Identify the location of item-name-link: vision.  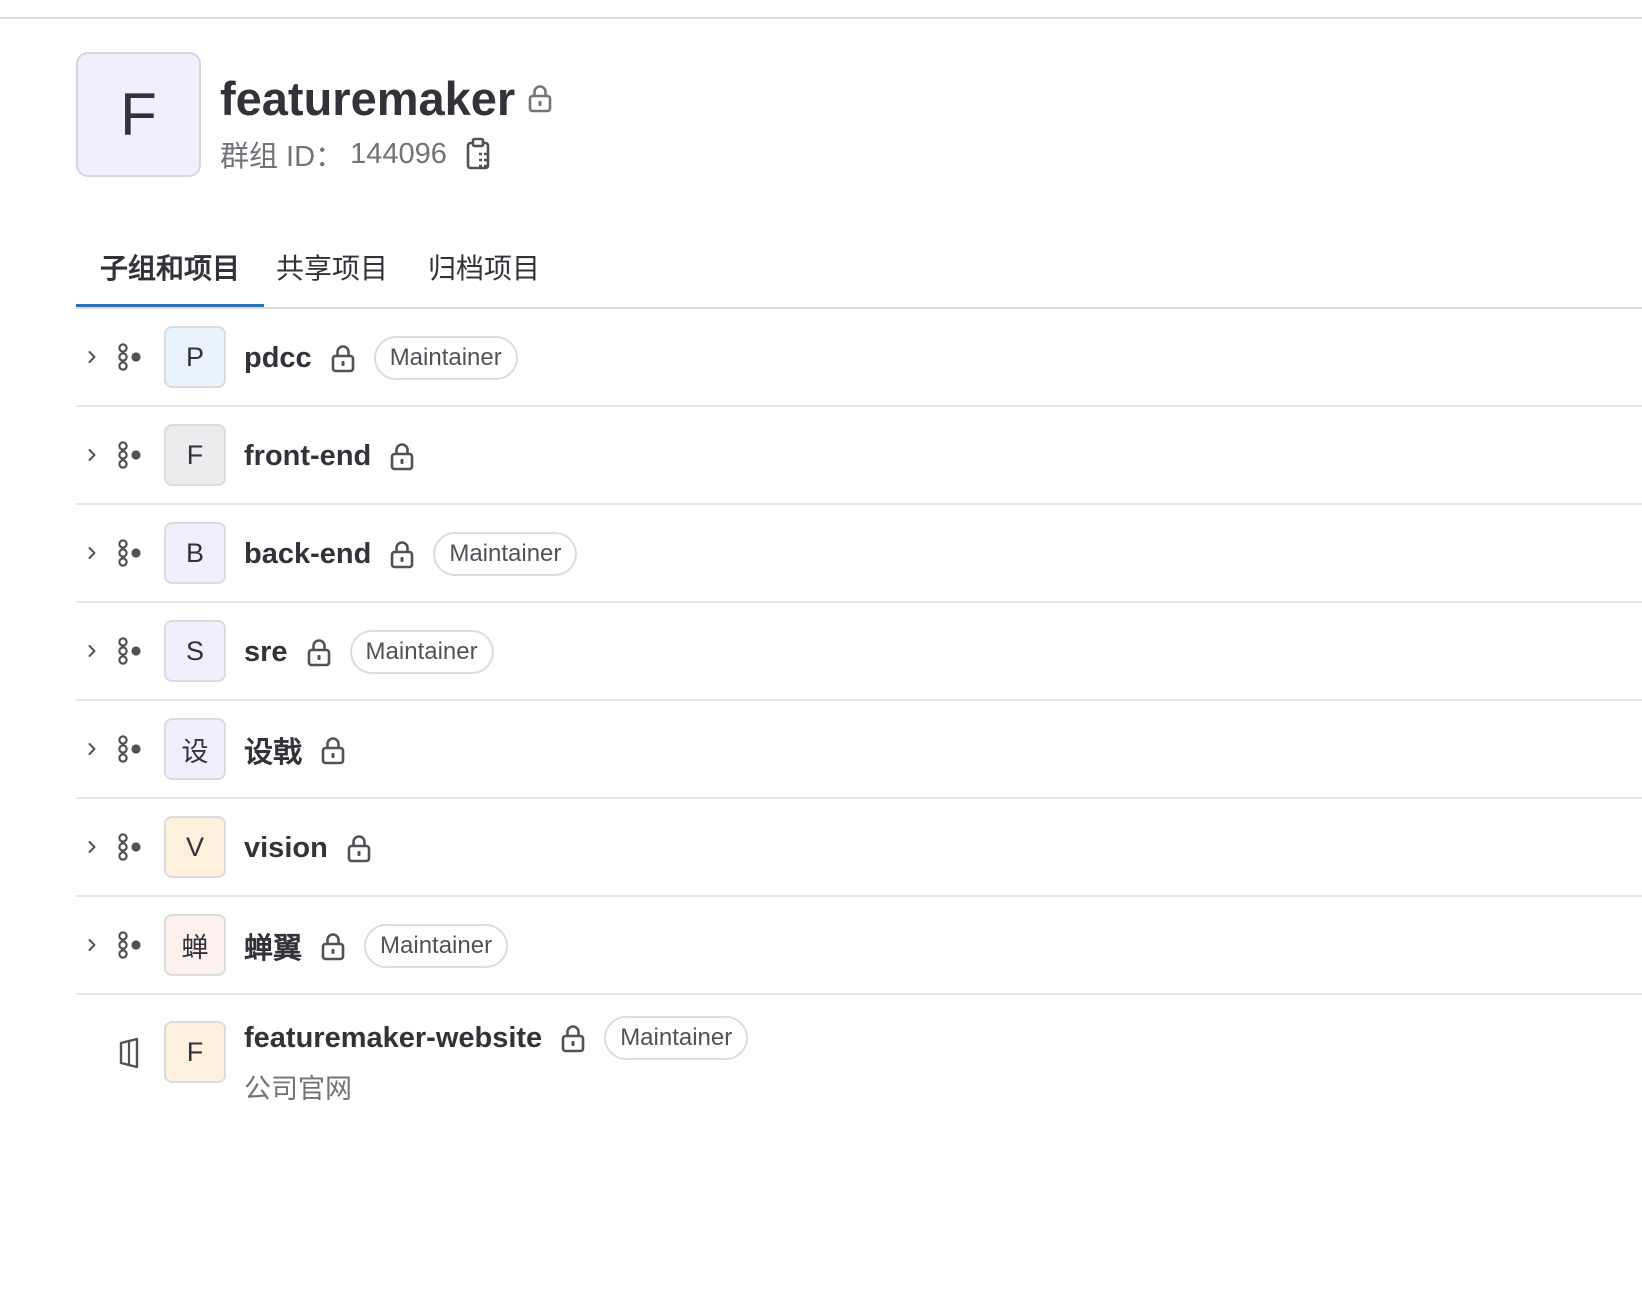
(286, 848).